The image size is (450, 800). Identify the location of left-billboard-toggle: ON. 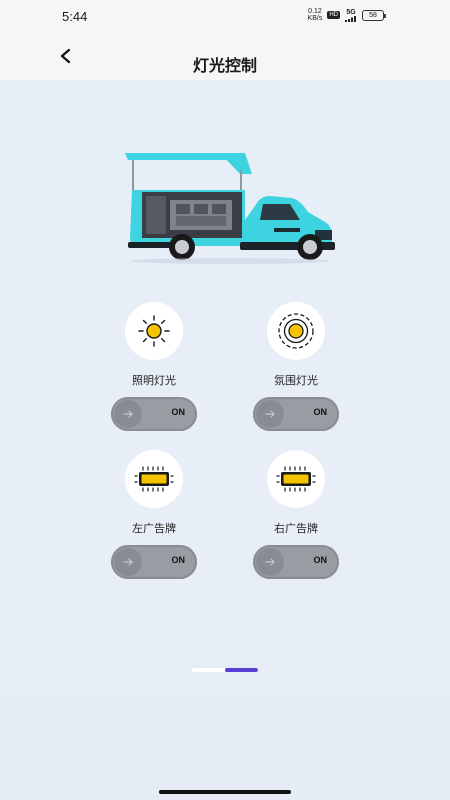
(154, 562).